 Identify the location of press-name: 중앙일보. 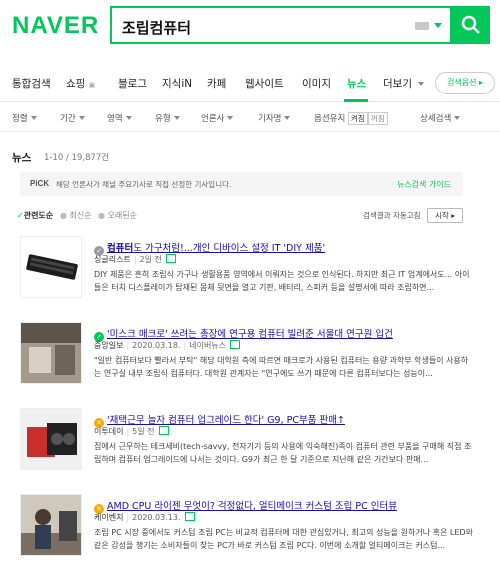
(108, 345).